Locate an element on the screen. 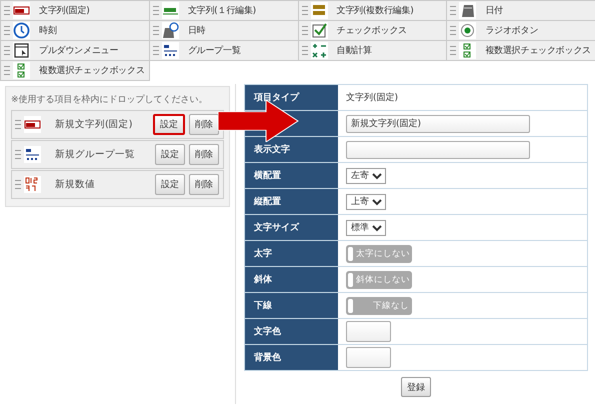 Image resolution: width=595 pixels, height=408 pixels. field-label: 太字 is located at coordinates (263, 253).